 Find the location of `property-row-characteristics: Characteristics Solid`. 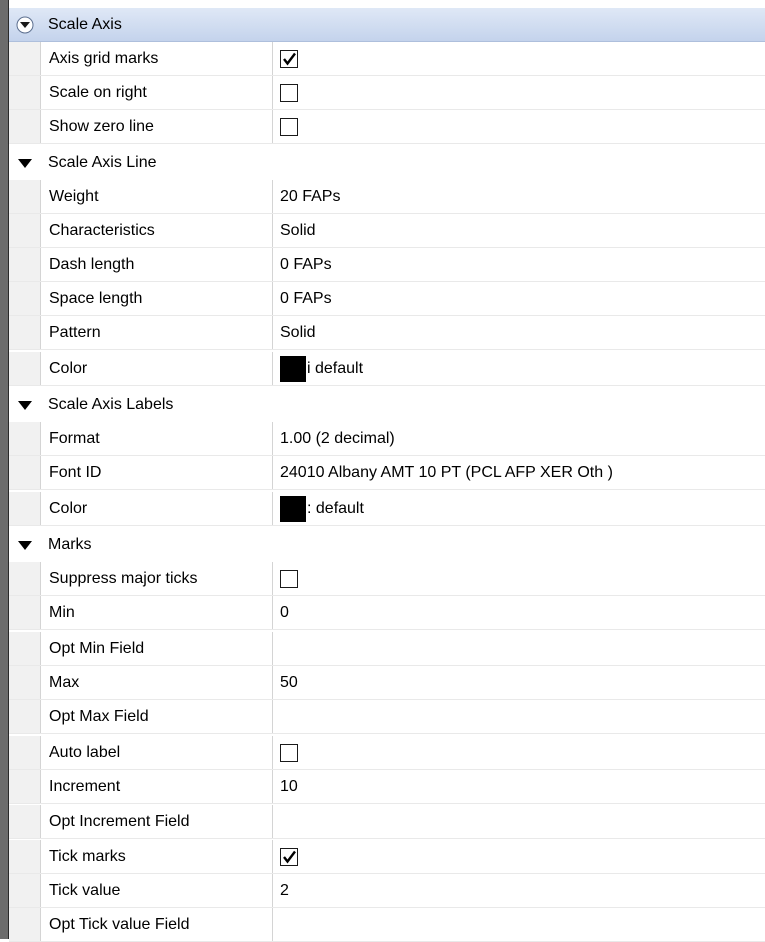

property-row-characteristics: Characteristics Solid is located at coordinates (387, 231).